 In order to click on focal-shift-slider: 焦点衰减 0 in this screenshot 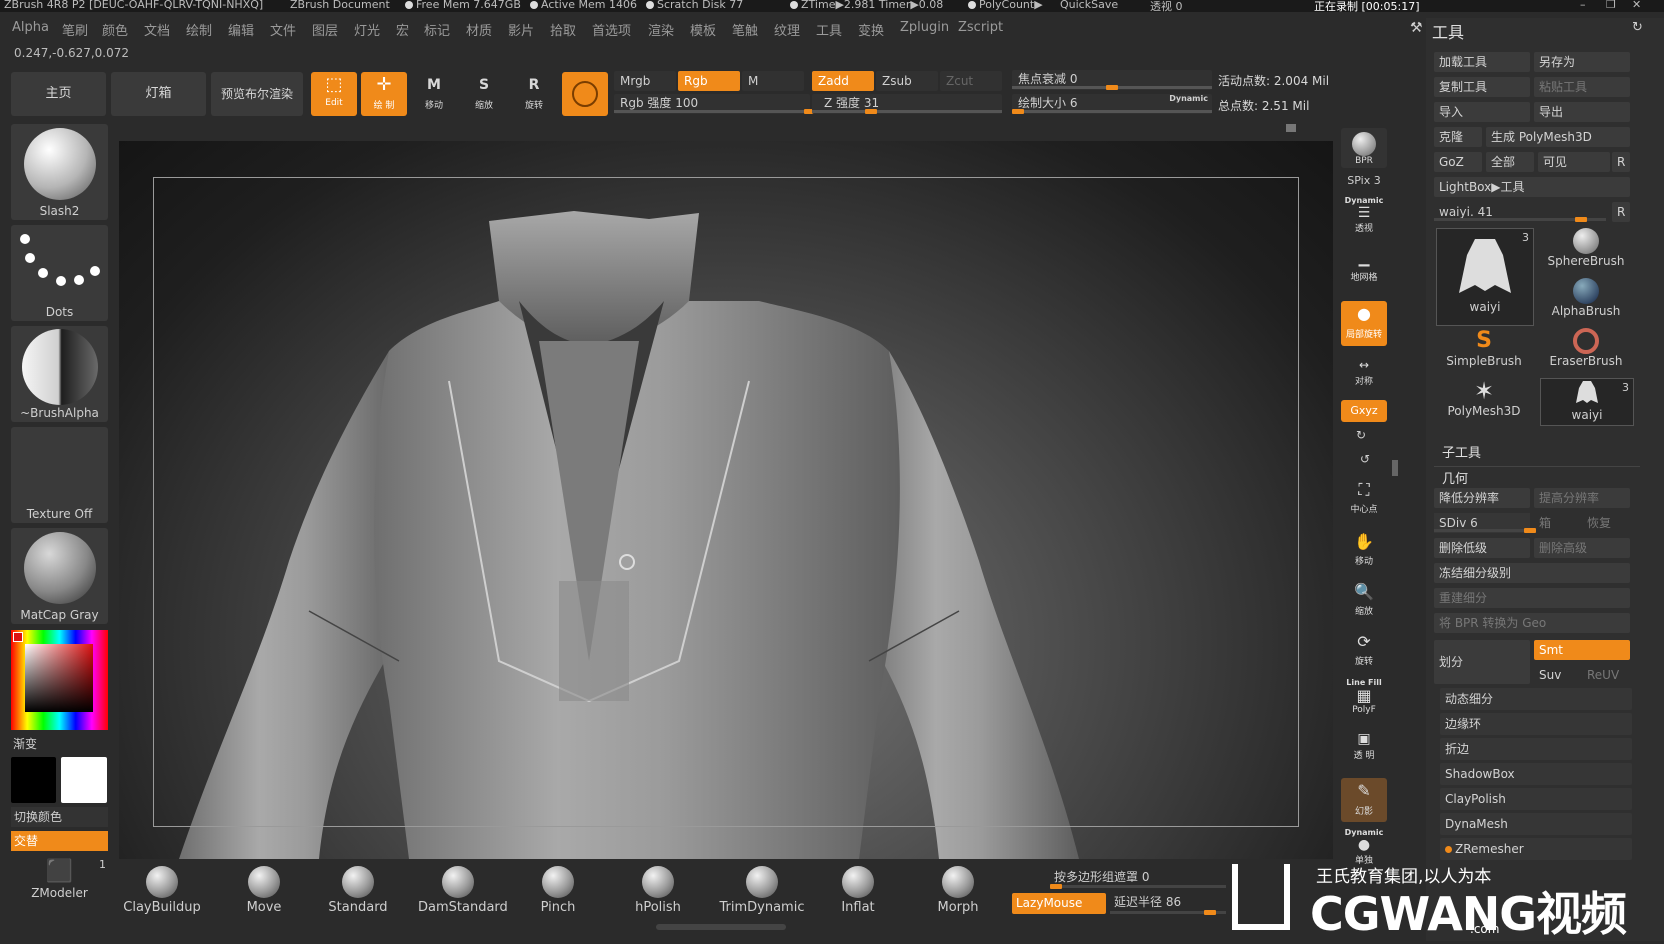, I will do `click(1112, 80)`.